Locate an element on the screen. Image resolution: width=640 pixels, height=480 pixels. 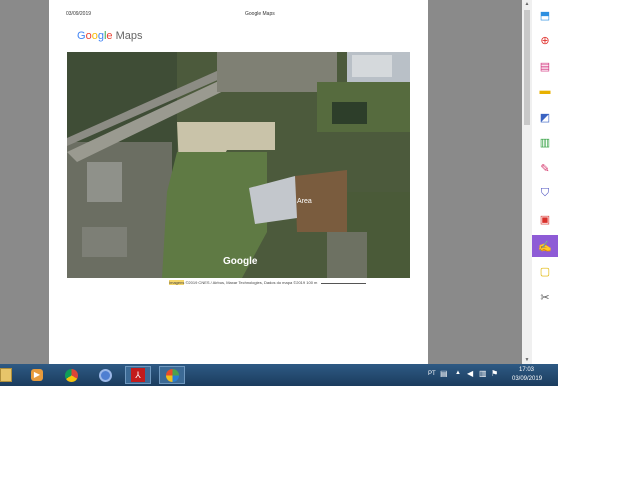
print-date: 03/09/2019 is located at coordinates (79, 14).